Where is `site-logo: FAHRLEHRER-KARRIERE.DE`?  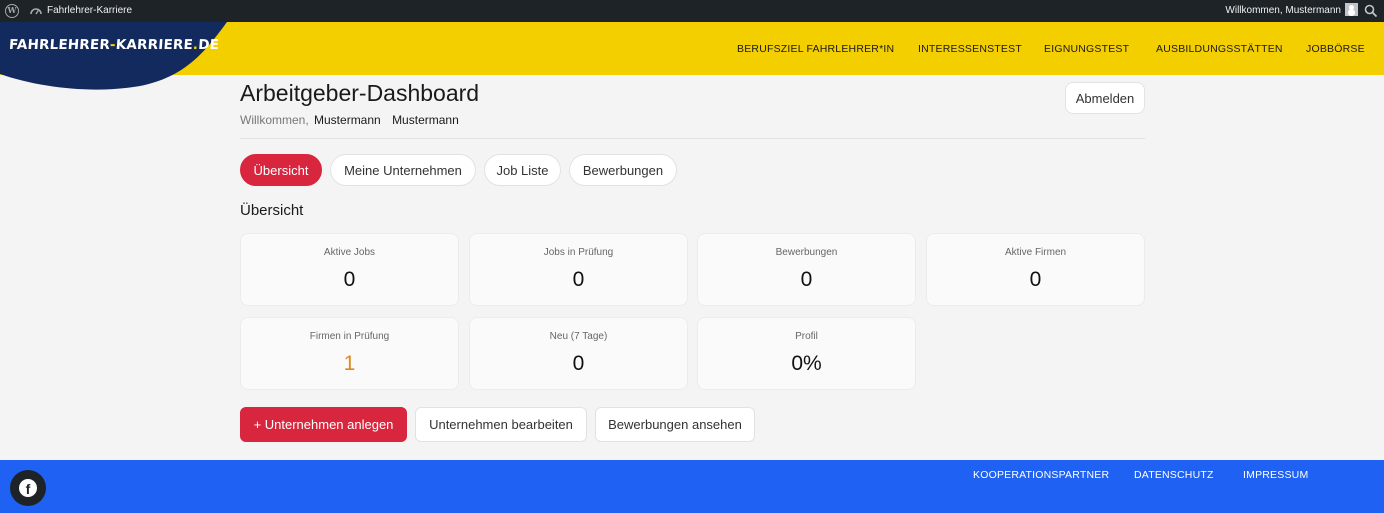
site-logo: FAHRLEHRER-KARRIERE.DE is located at coordinates (113, 45).